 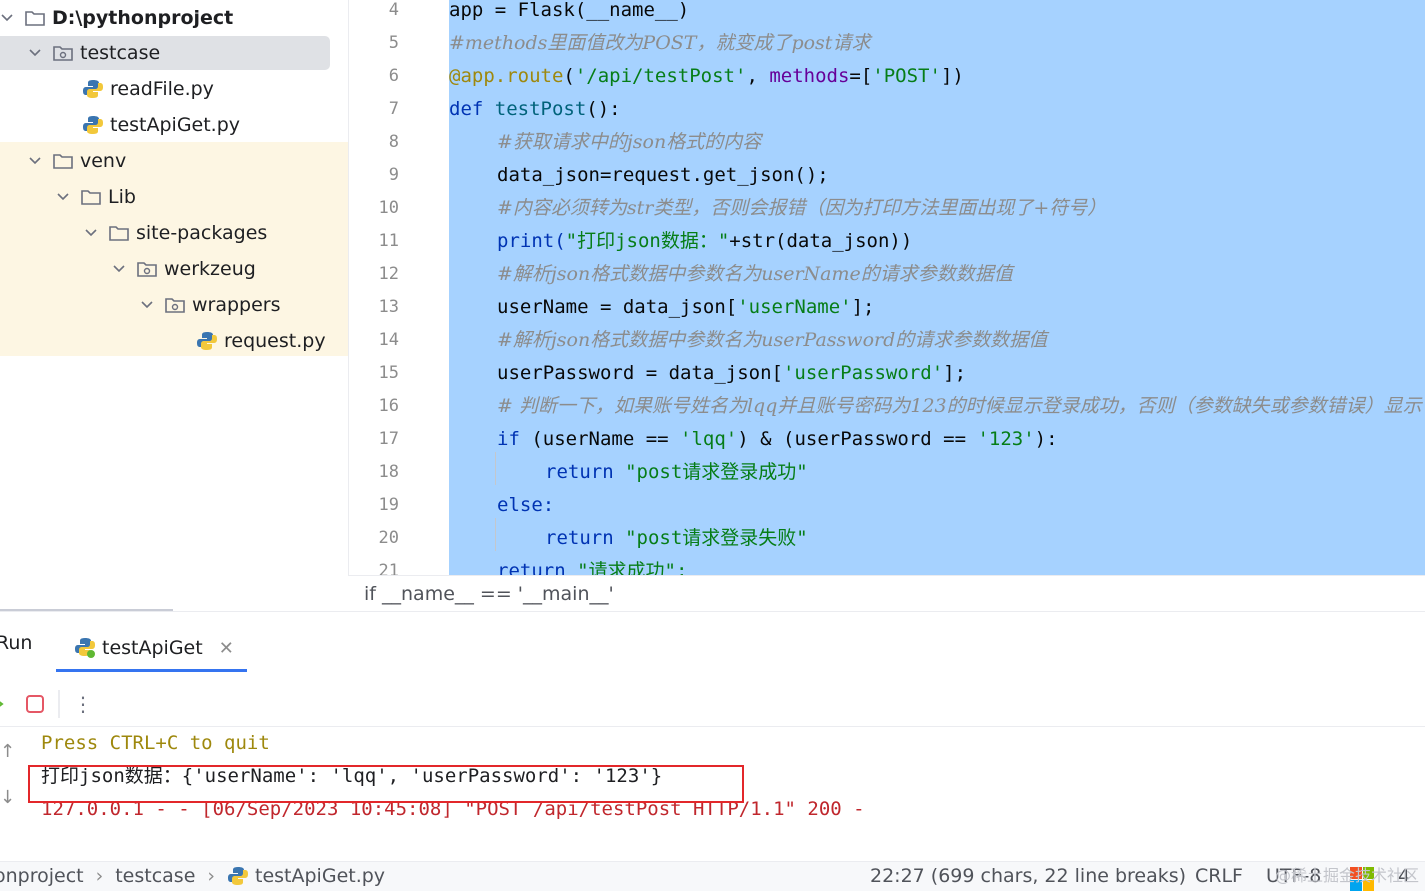 I want to click on tab-testapiget: testApiGet ✕, so click(x=145, y=648).